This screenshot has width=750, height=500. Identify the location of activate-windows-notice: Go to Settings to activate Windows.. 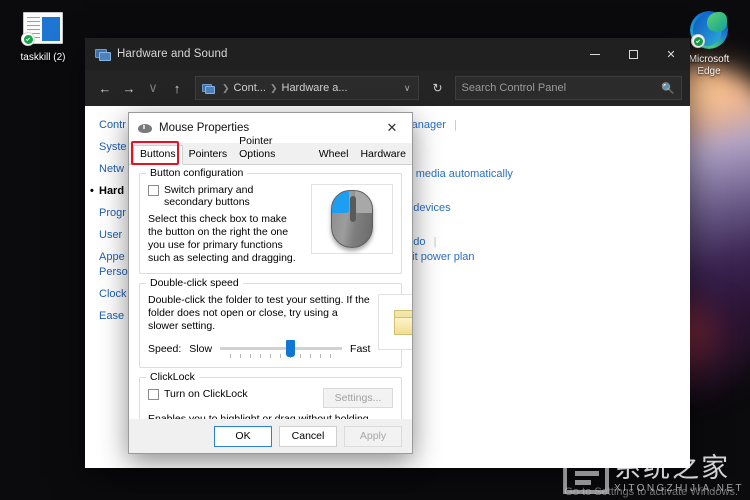
(651, 492).